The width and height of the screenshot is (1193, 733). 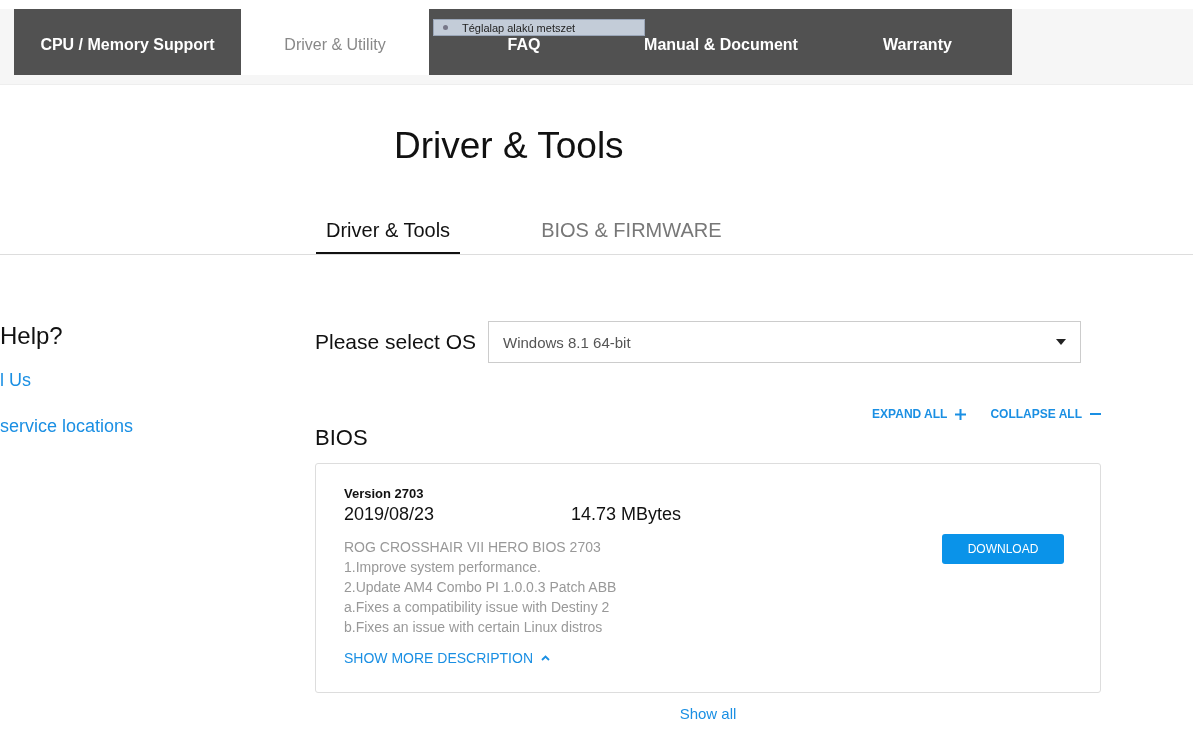 I want to click on download-button: DOWNLOAD, so click(x=1003, y=549).